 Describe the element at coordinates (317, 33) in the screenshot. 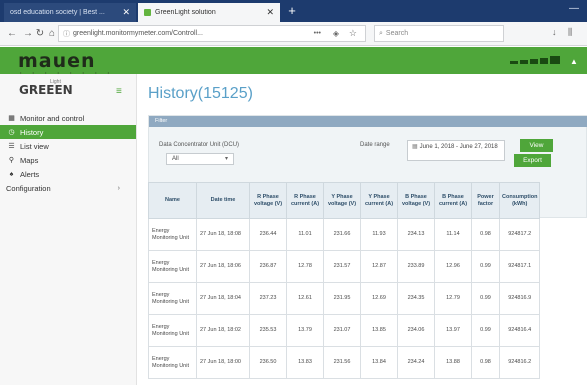

I see `page-actions-icon: •••` at that location.